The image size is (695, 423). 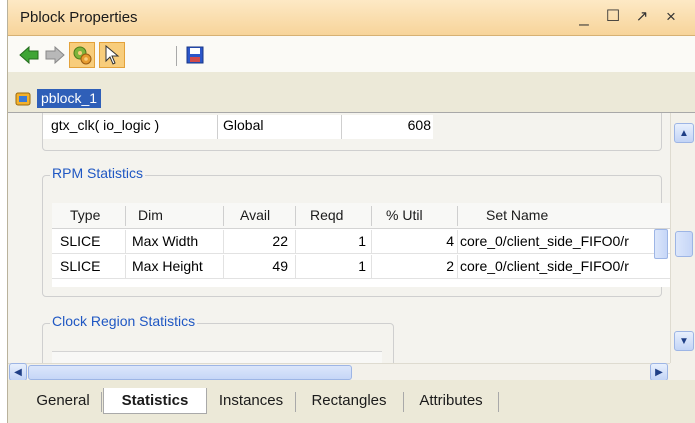 What do you see at coordinates (684, 133) in the screenshot?
I see `scroll-up-arrow-icon: ▲` at bounding box center [684, 133].